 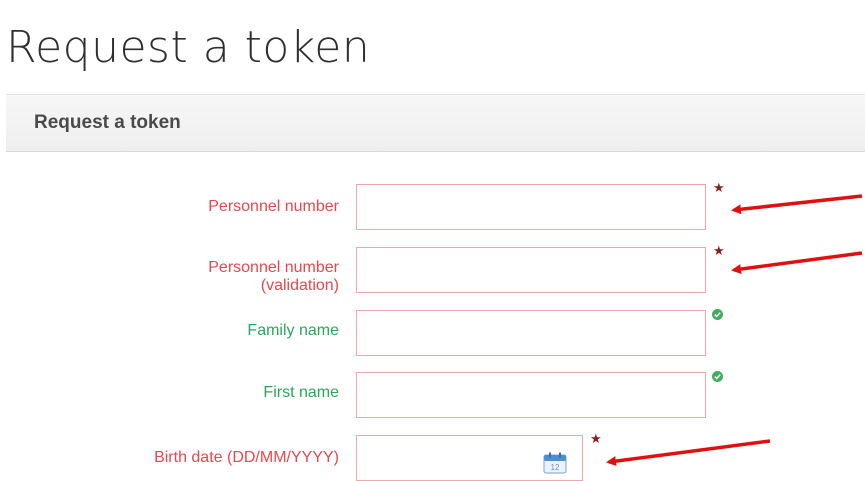 What do you see at coordinates (688, 453) in the screenshot?
I see `annotation-arrow-birth-date` at bounding box center [688, 453].